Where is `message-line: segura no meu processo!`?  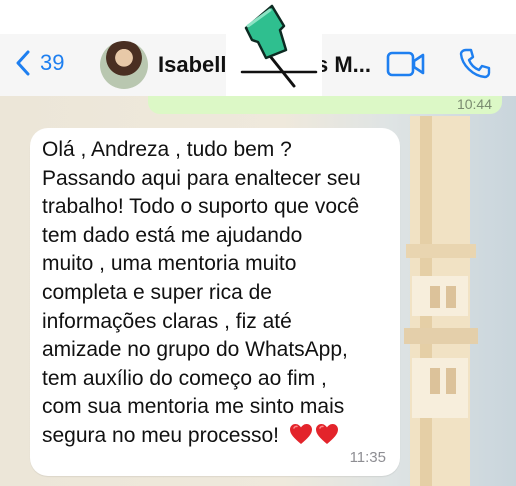
message-line: segura no meu processo! is located at coordinates (160, 435).